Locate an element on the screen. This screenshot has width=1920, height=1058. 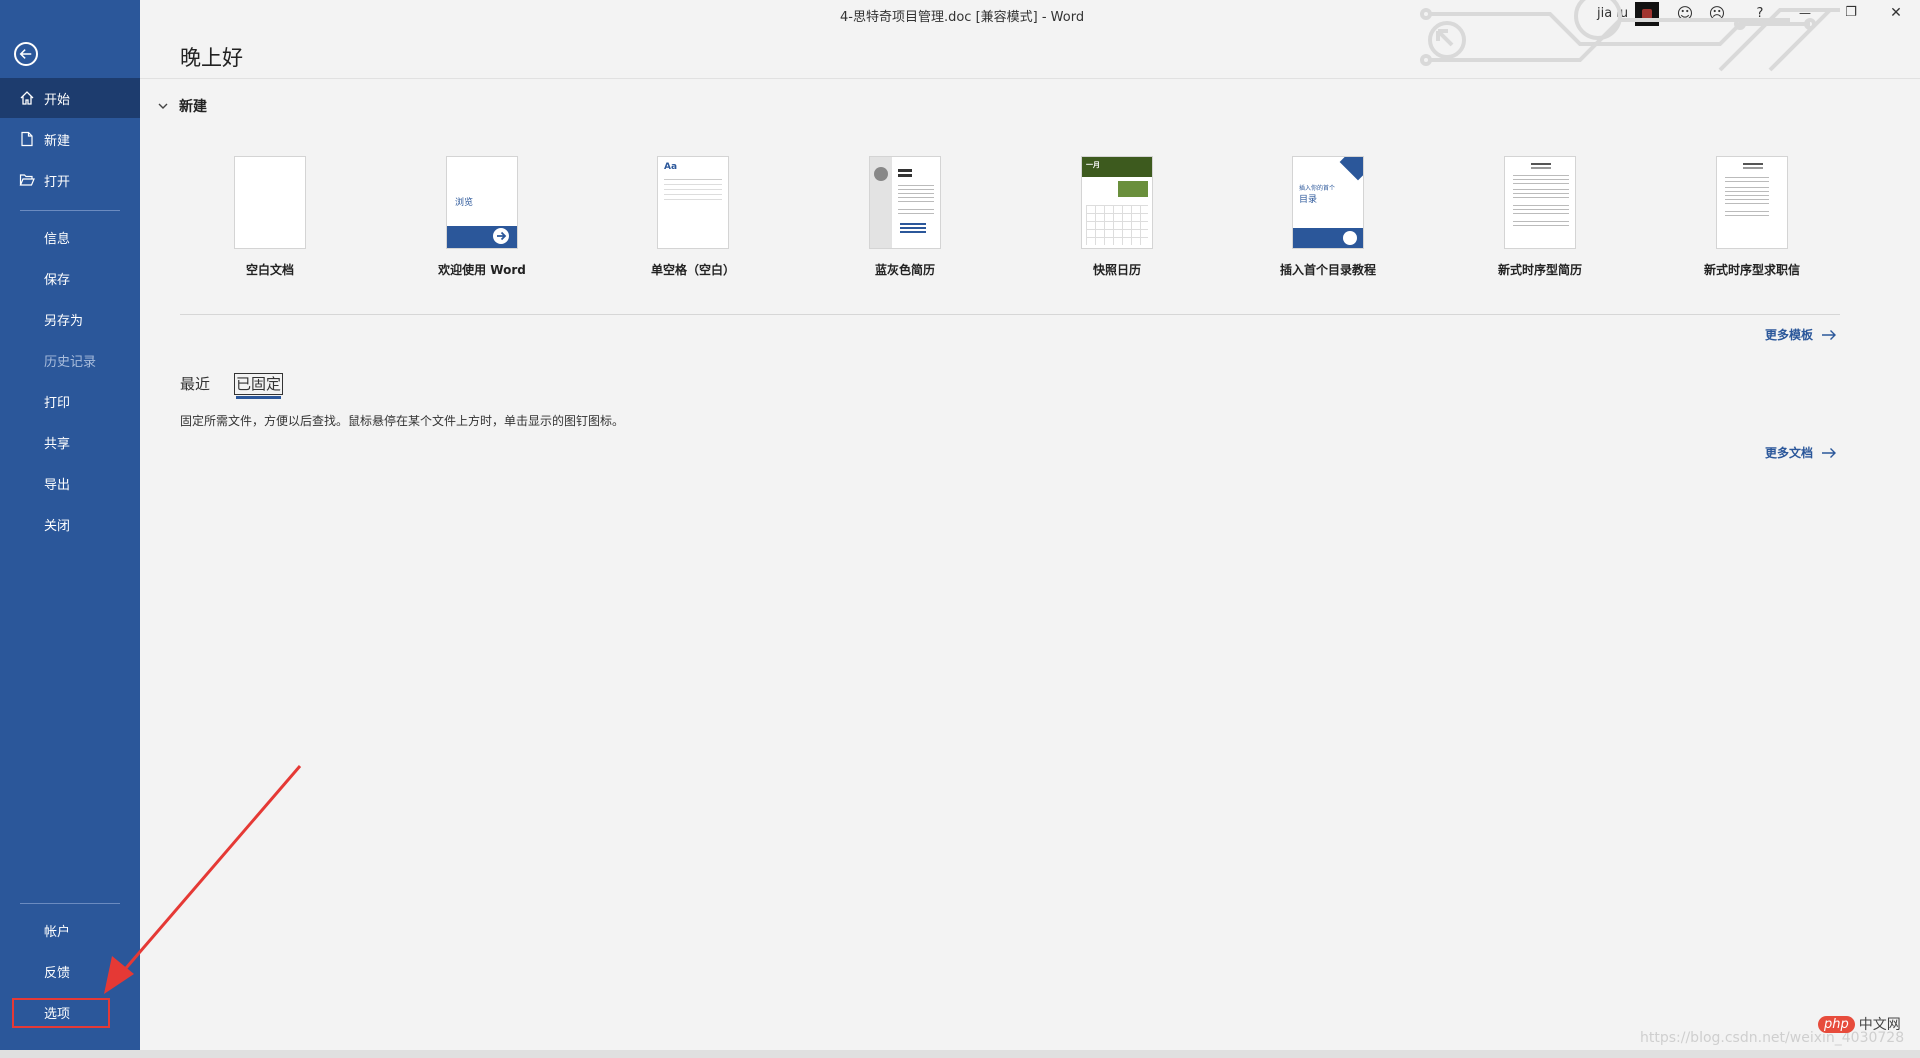
thumb-subtext: 插入你的首个 is located at coordinates (1317, 188).